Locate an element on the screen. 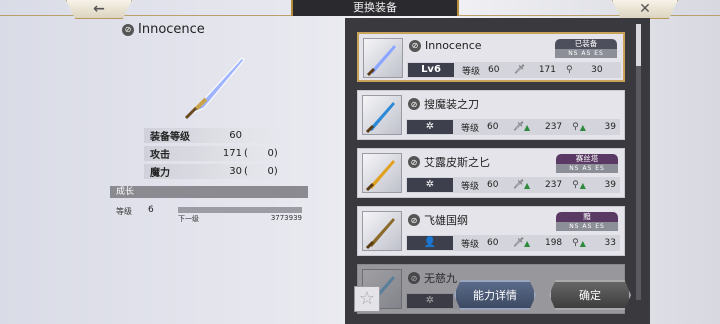 This screenshot has width=720, height=324. confirm-button: 确定 is located at coordinates (590, 295).